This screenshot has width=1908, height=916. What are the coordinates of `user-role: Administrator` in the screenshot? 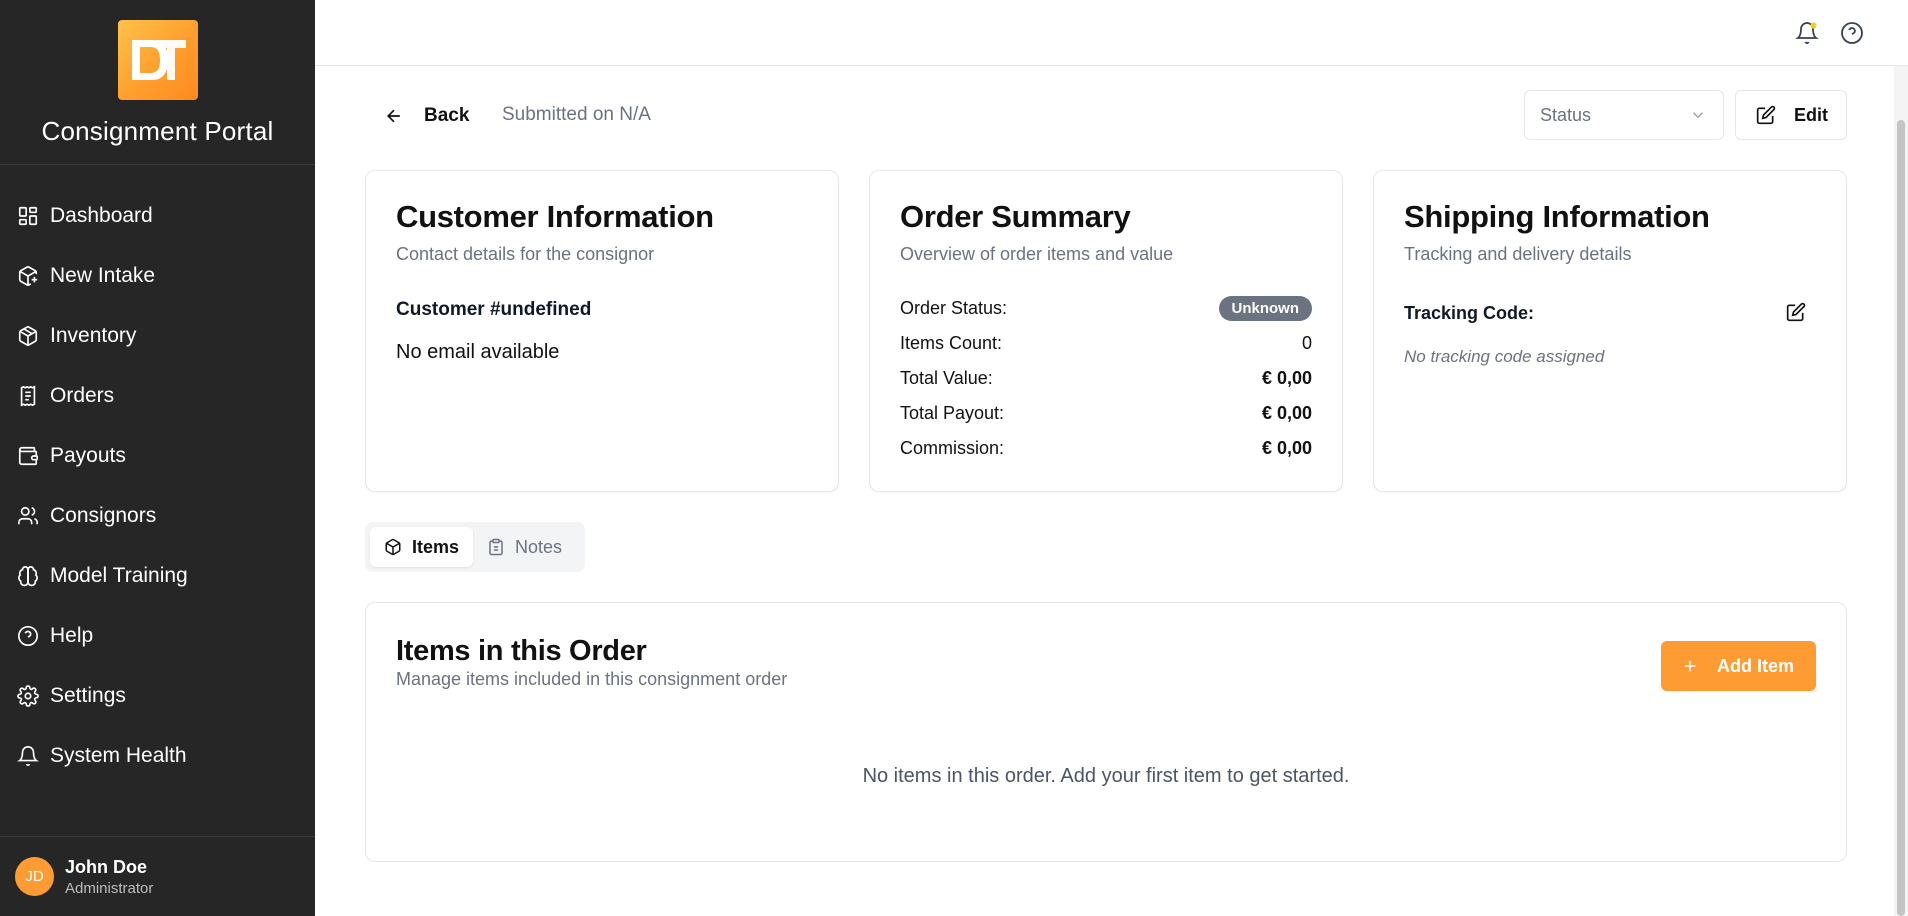 It's located at (109, 888).